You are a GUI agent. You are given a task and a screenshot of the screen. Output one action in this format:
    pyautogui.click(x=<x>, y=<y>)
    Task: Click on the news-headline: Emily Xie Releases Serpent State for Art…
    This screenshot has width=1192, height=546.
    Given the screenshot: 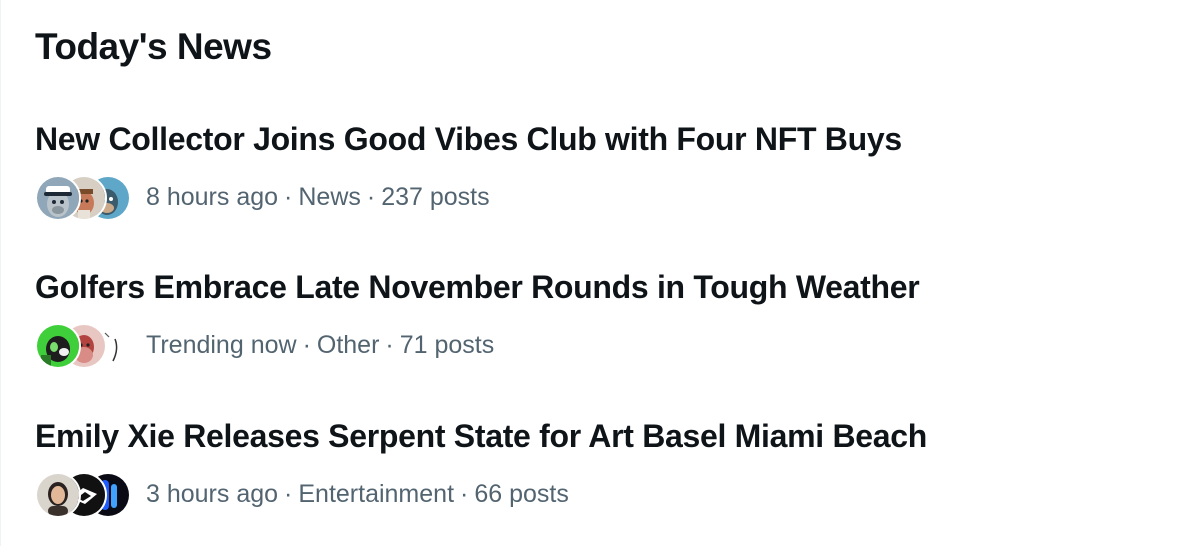 What is the action you would take?
    pyautogui.click(x=481, y=436)
    